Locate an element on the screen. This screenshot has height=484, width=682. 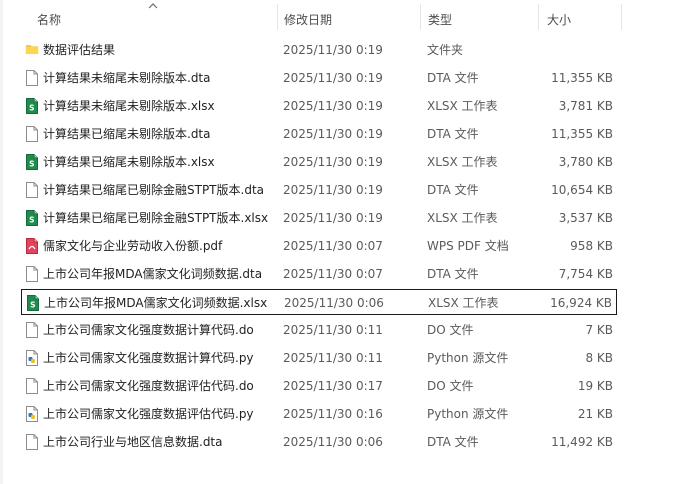
file-name: 计算结果已缩尾已剔除金融STPT版本.dta is located at coordinates (154, 190).